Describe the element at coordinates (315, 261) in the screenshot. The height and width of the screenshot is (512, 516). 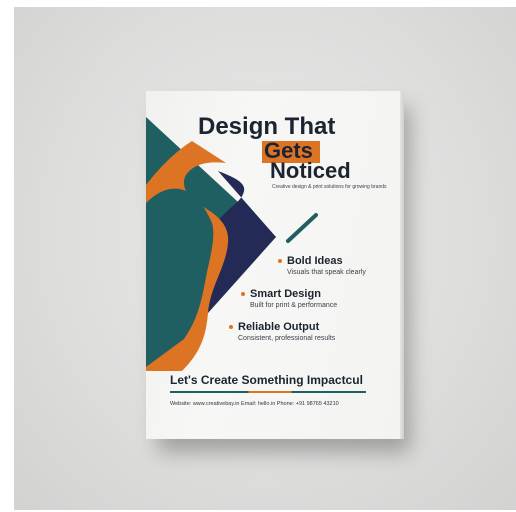
I see `feature-title: Bold Ideas` at that location.